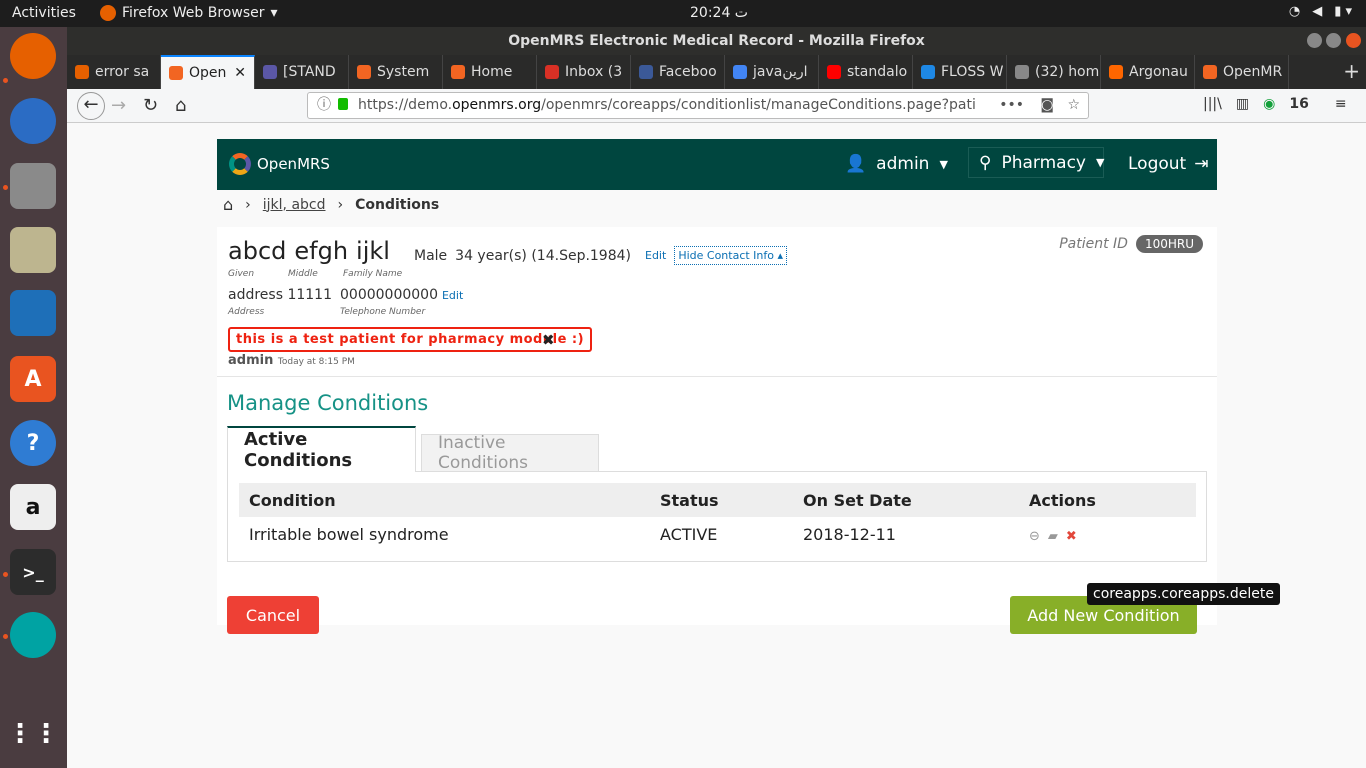 The height and width of the screenshot is (768, 1366). Describe the element at coordinates (33, 572) in the screenshot. I see `terminal-icon: >_` at that location.